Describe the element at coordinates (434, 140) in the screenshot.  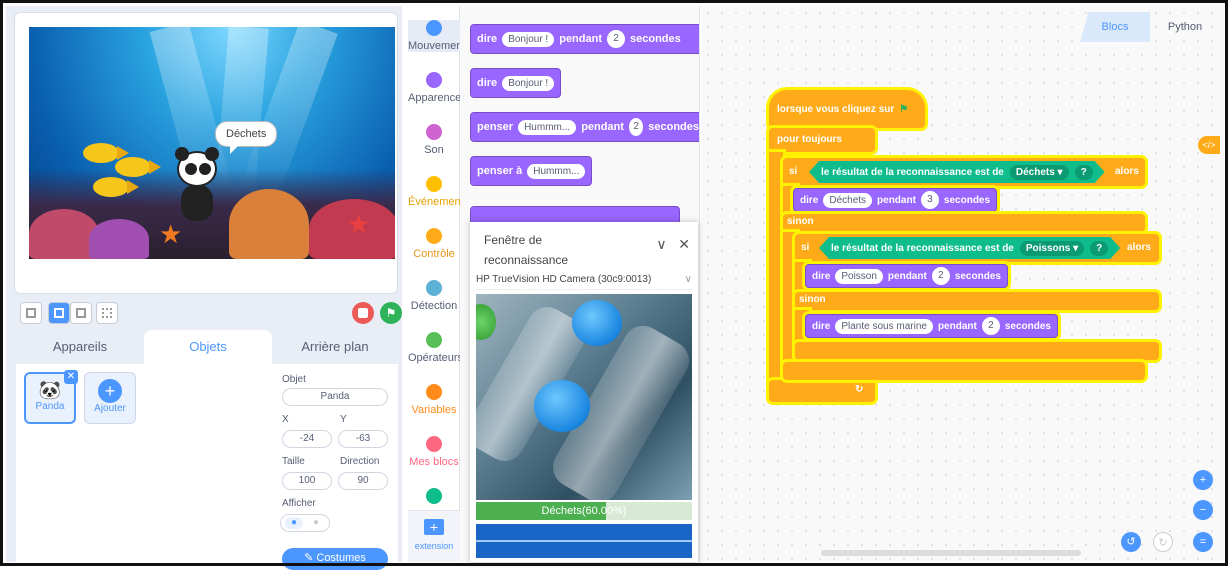
I see `category-sound: Son` at that location.